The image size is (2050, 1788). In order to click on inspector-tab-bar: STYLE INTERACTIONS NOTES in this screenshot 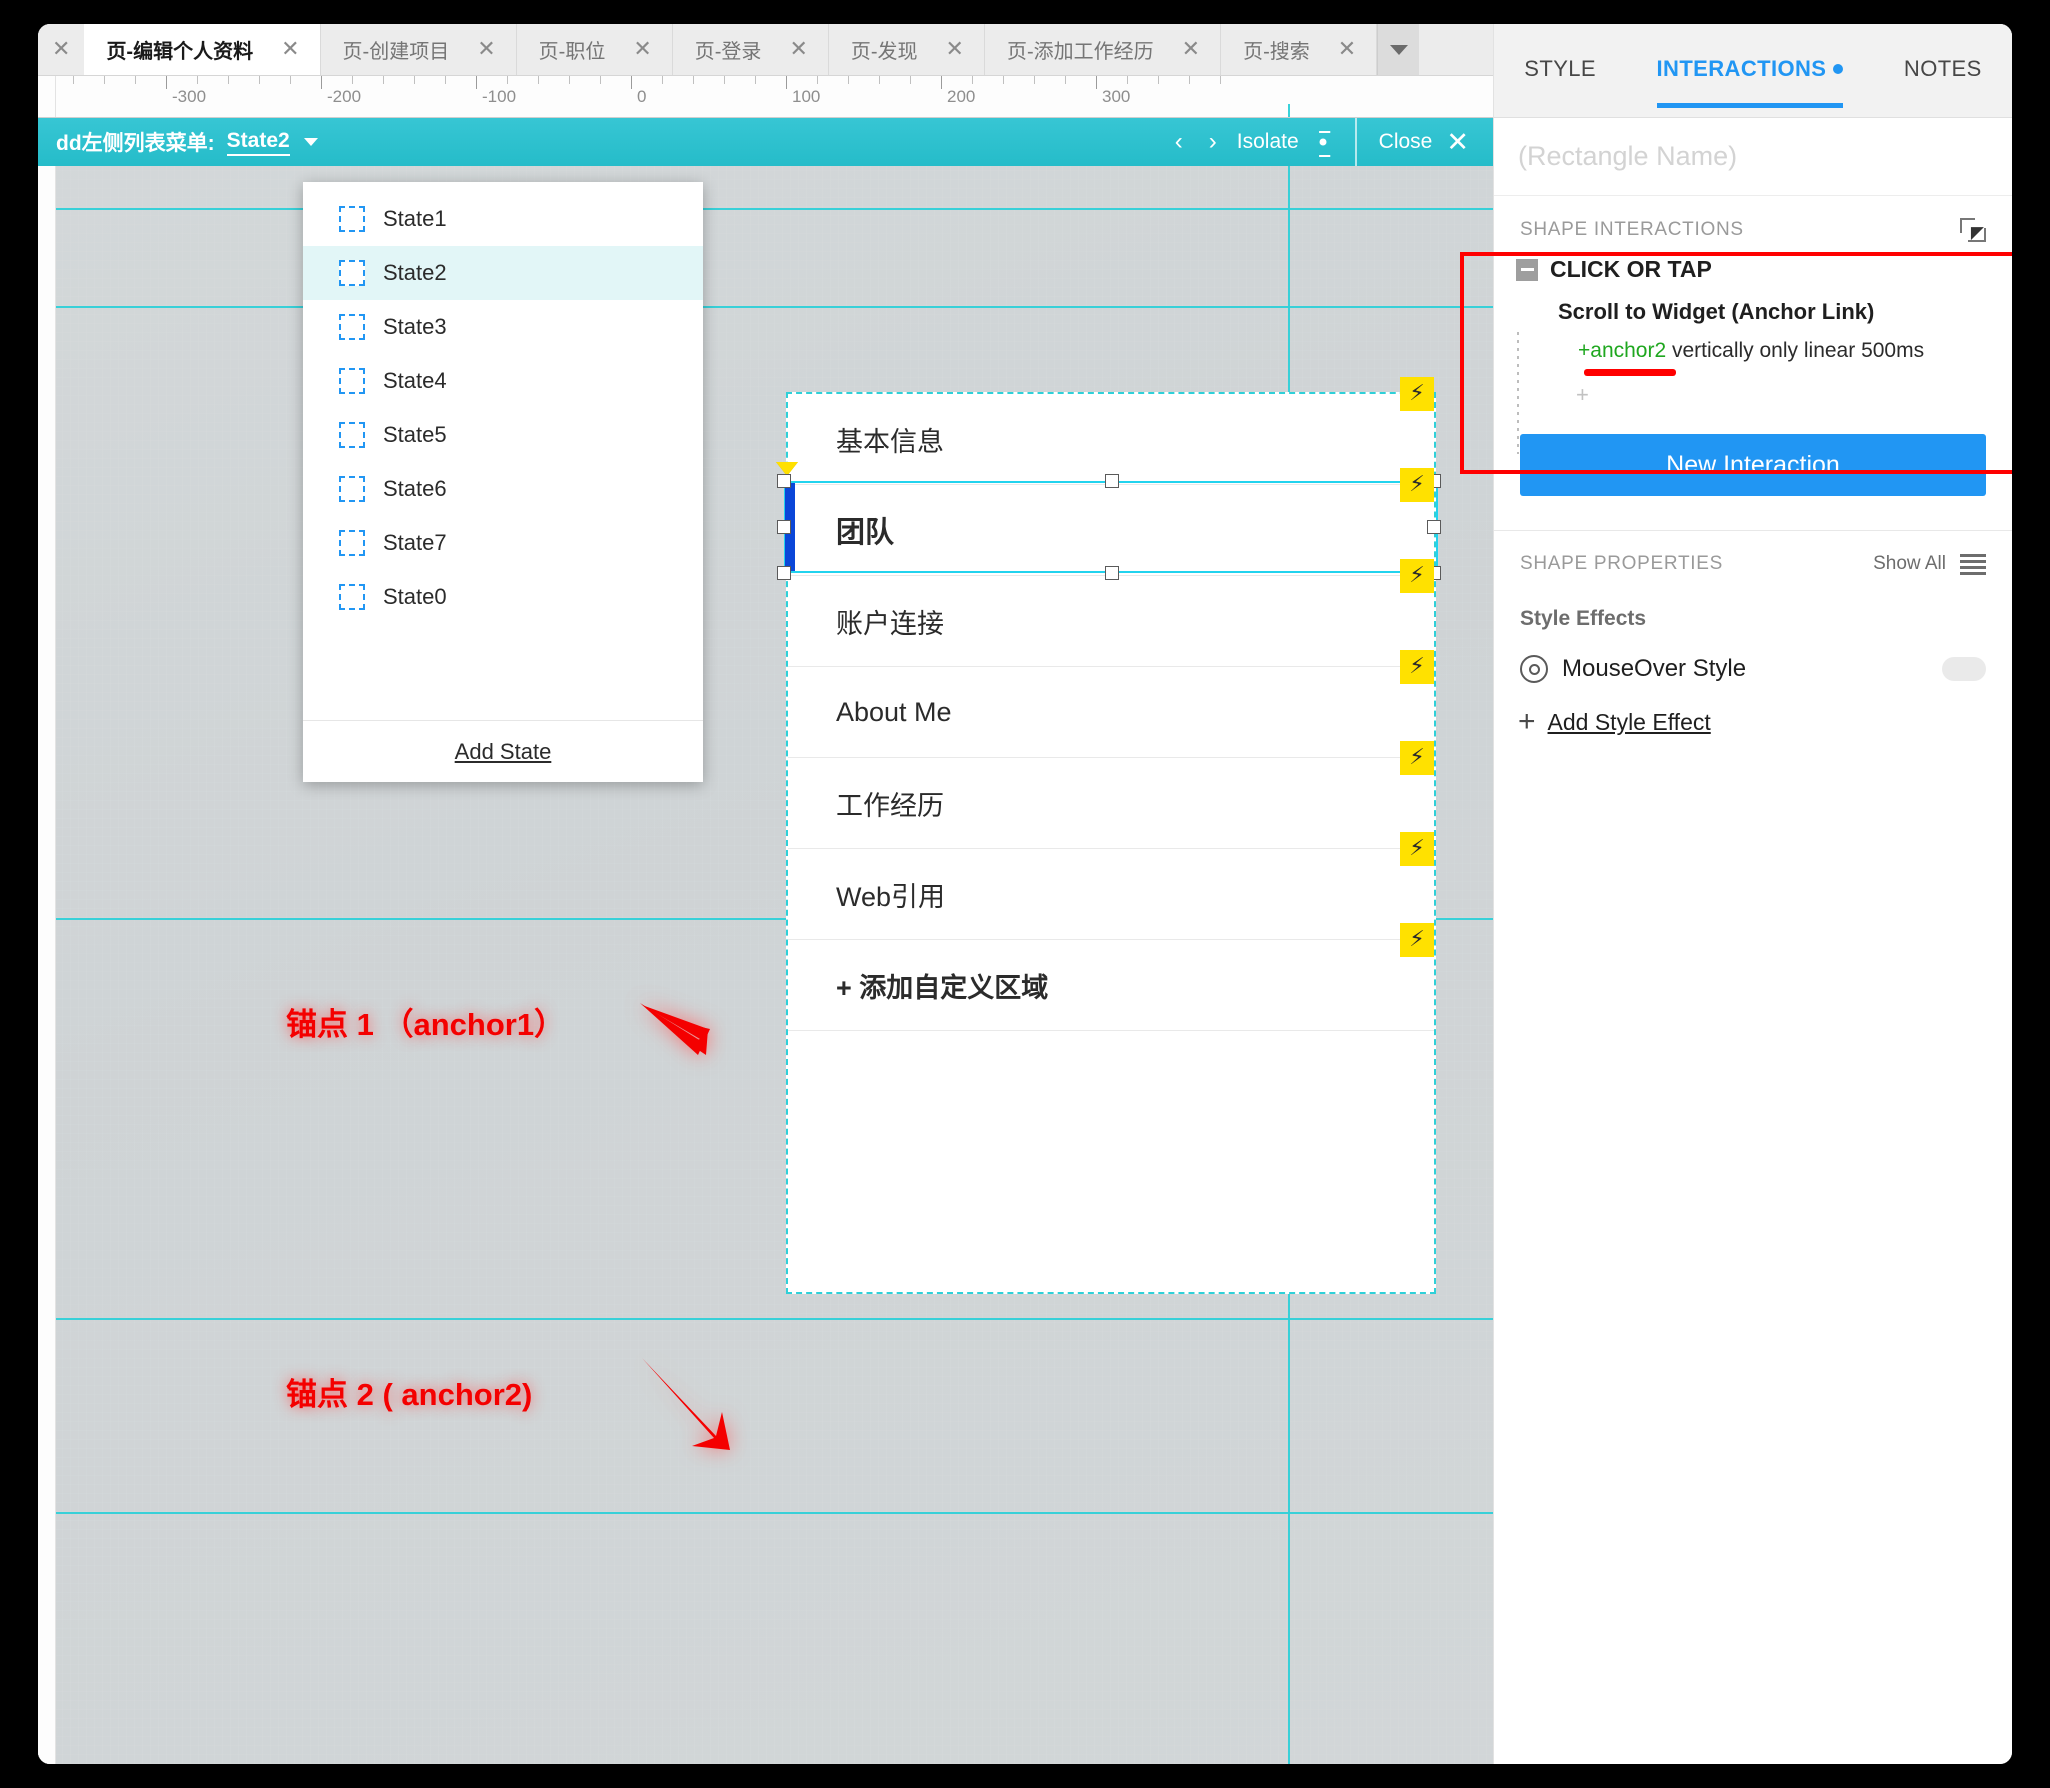, I will do `click(1753, 71)`.